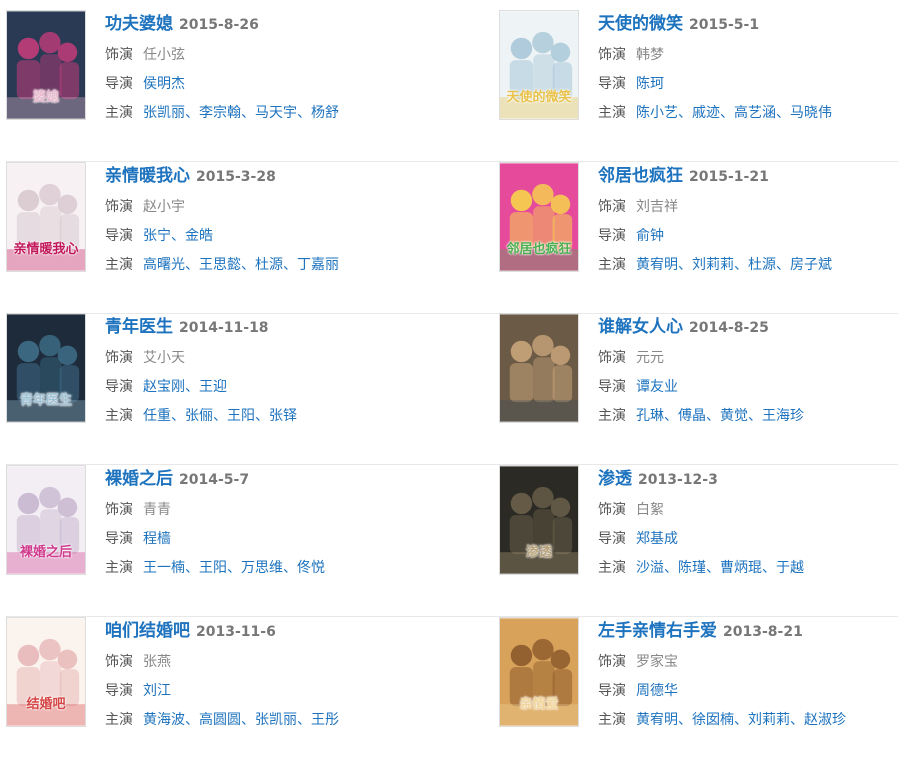 This screenshot has width=898, height=769. I want to click on series-poster: 裸婚之后, so click(46, 520).